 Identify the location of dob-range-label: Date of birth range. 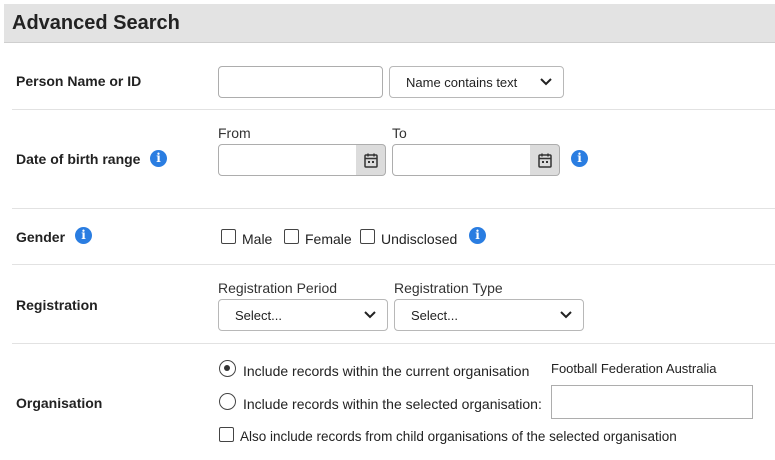
(78, 159).